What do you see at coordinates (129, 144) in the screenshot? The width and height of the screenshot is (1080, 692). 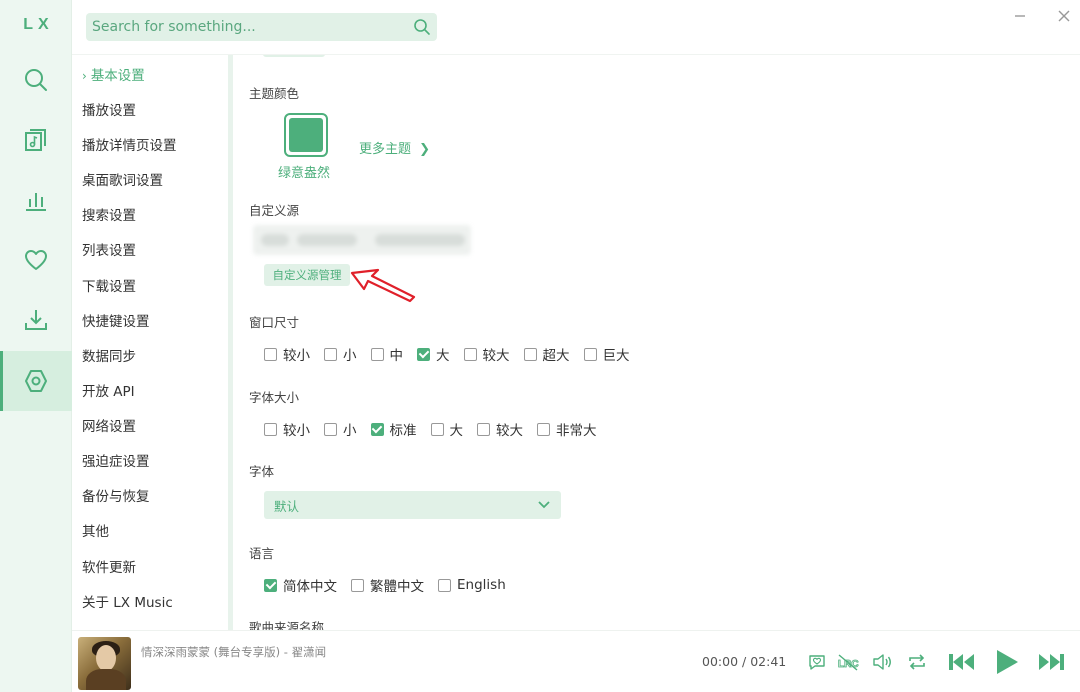 I see `settings-nav-item: 播放详情页设置` at bounding box center [129, 144].